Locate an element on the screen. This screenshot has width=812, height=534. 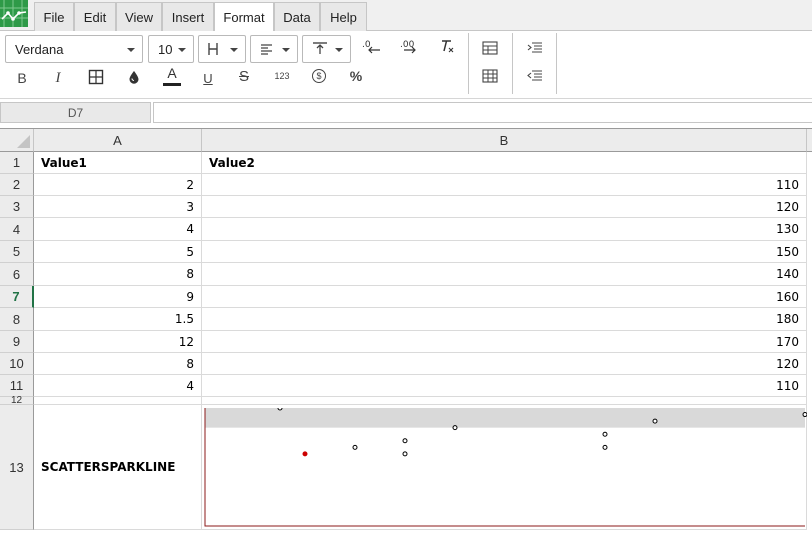
row-header-11: 11 is located at coordinates (17, 386).